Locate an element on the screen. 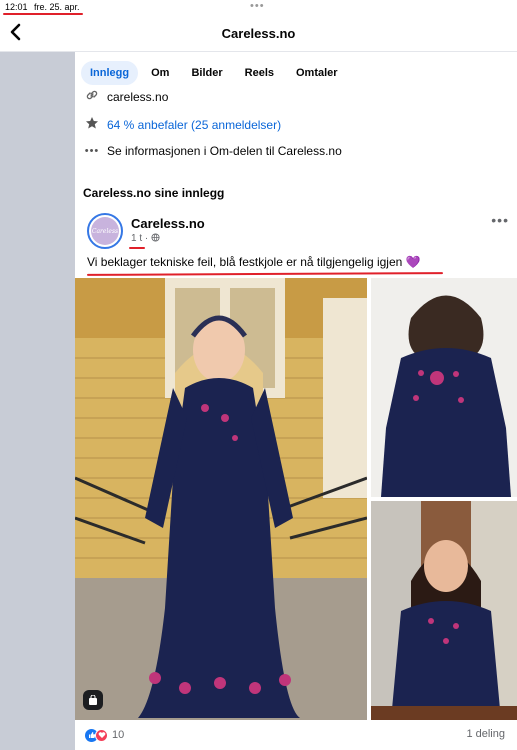 Image resolution: width=517 pixels, height=750 pixels. avatar-logo: Careless is located at coordinates (105, 231).